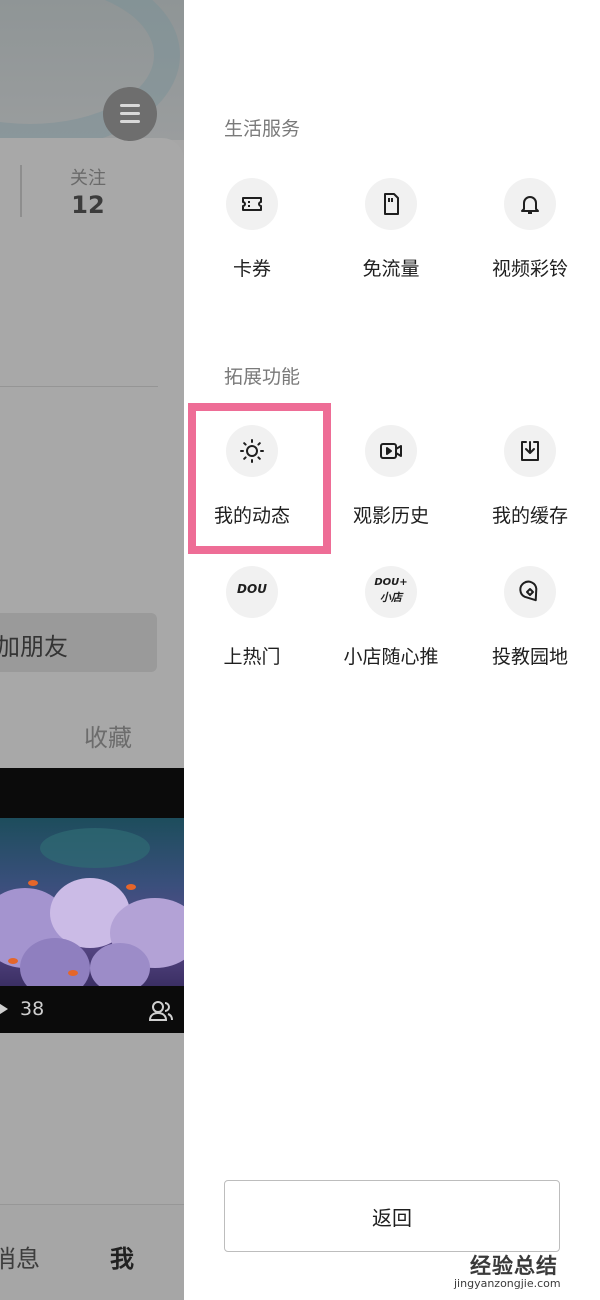  What do you see at coordinates (34, 647) in the screenshot?
I see `add-friend-label: 加朋友` at bounding box center [34, 647].